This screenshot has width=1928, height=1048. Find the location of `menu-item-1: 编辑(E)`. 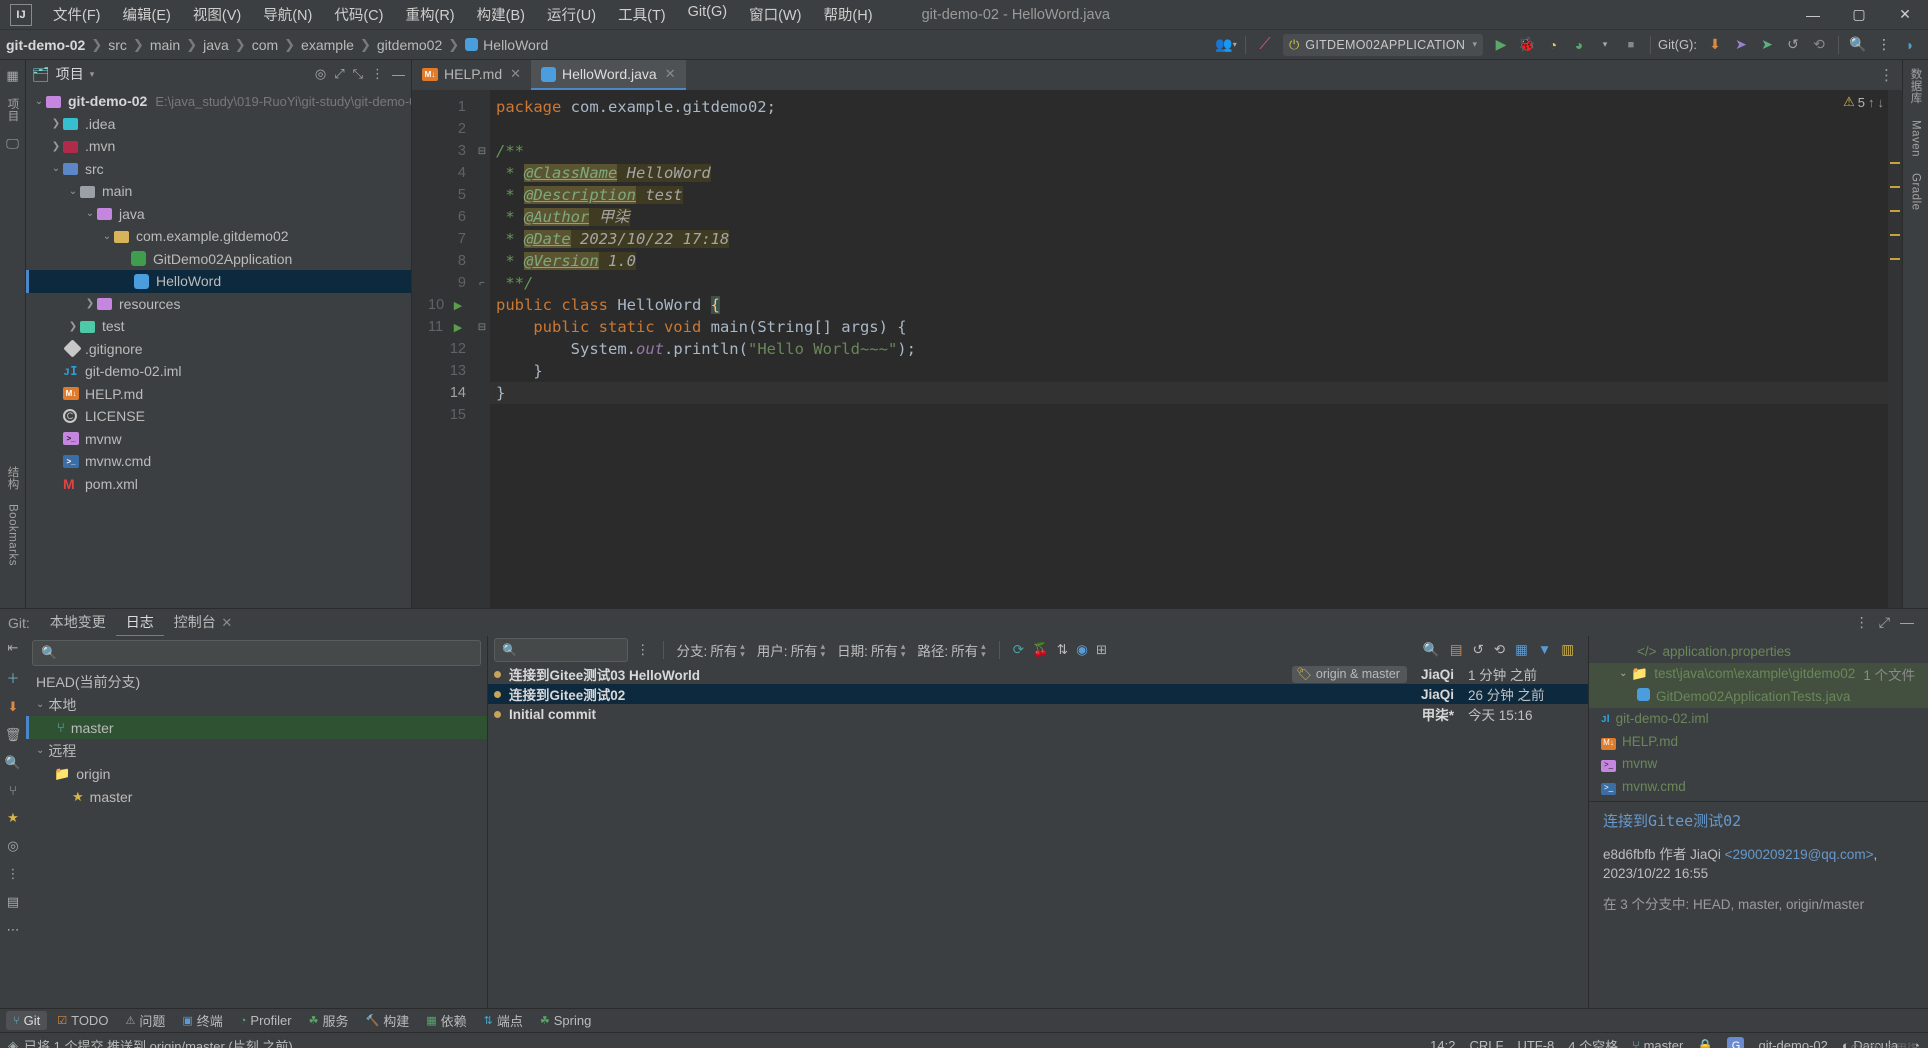

menu-item-1: 编辑(E) is located at coordinates (147, 14).